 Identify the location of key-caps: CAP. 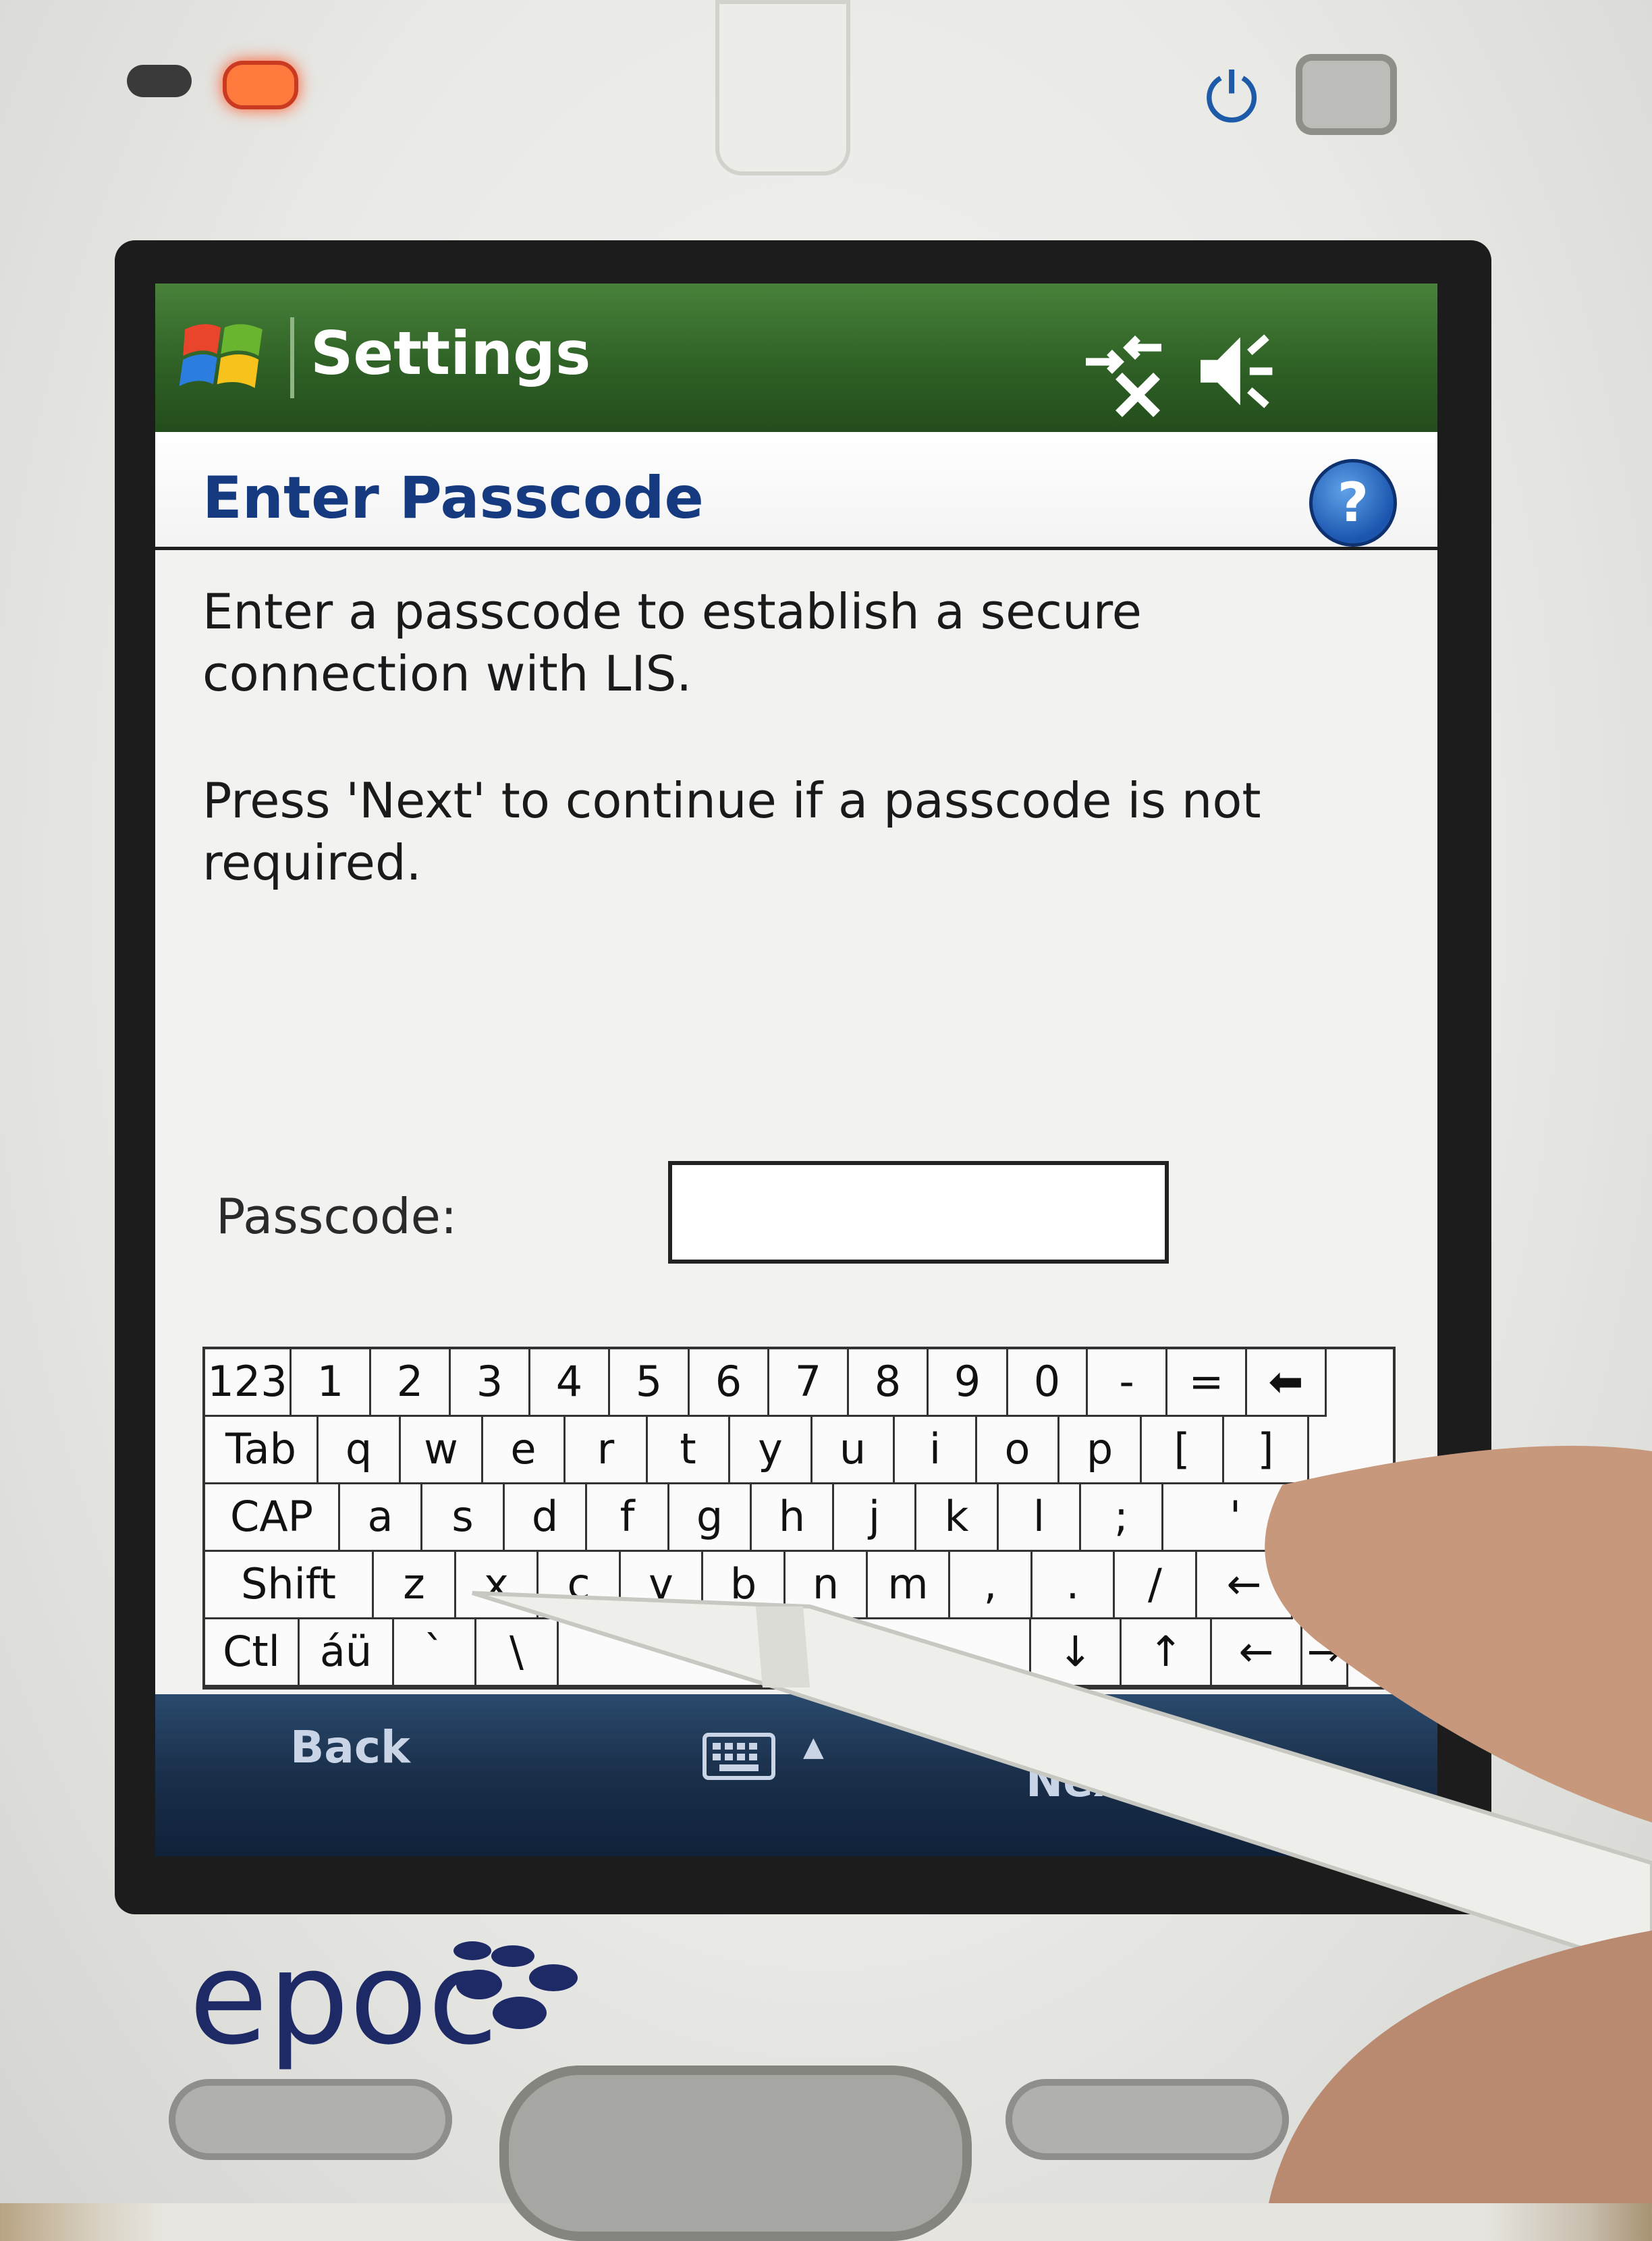
(272, 1518).